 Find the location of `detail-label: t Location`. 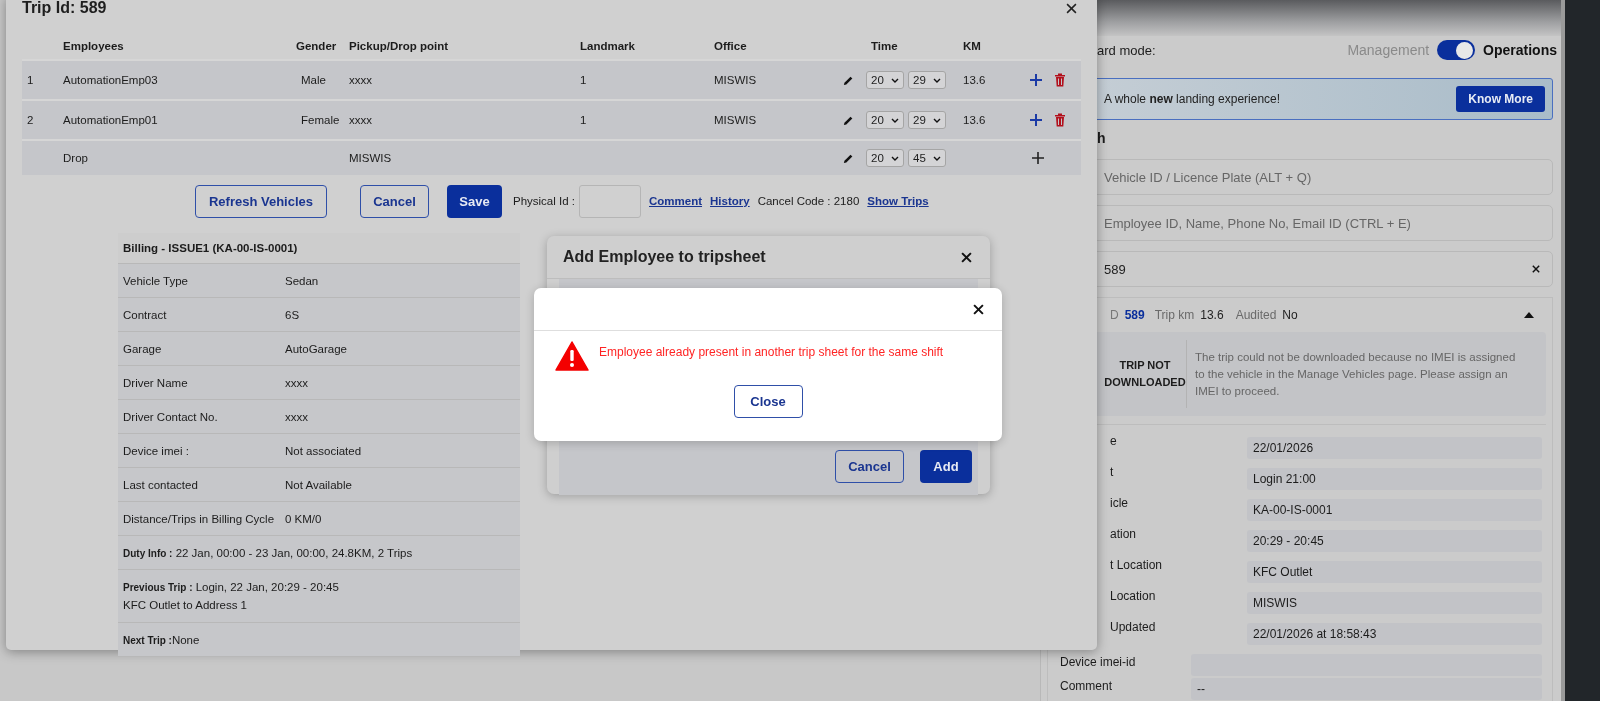

detail-label: t Location is located at coordinates (1136, 565).